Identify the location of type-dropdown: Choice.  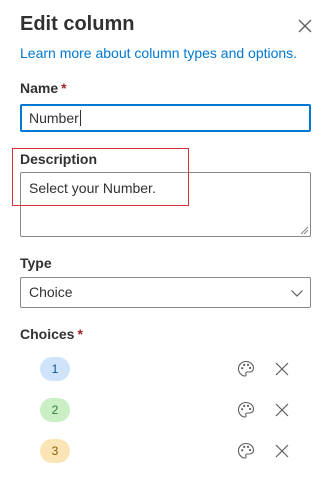
(165, 292).